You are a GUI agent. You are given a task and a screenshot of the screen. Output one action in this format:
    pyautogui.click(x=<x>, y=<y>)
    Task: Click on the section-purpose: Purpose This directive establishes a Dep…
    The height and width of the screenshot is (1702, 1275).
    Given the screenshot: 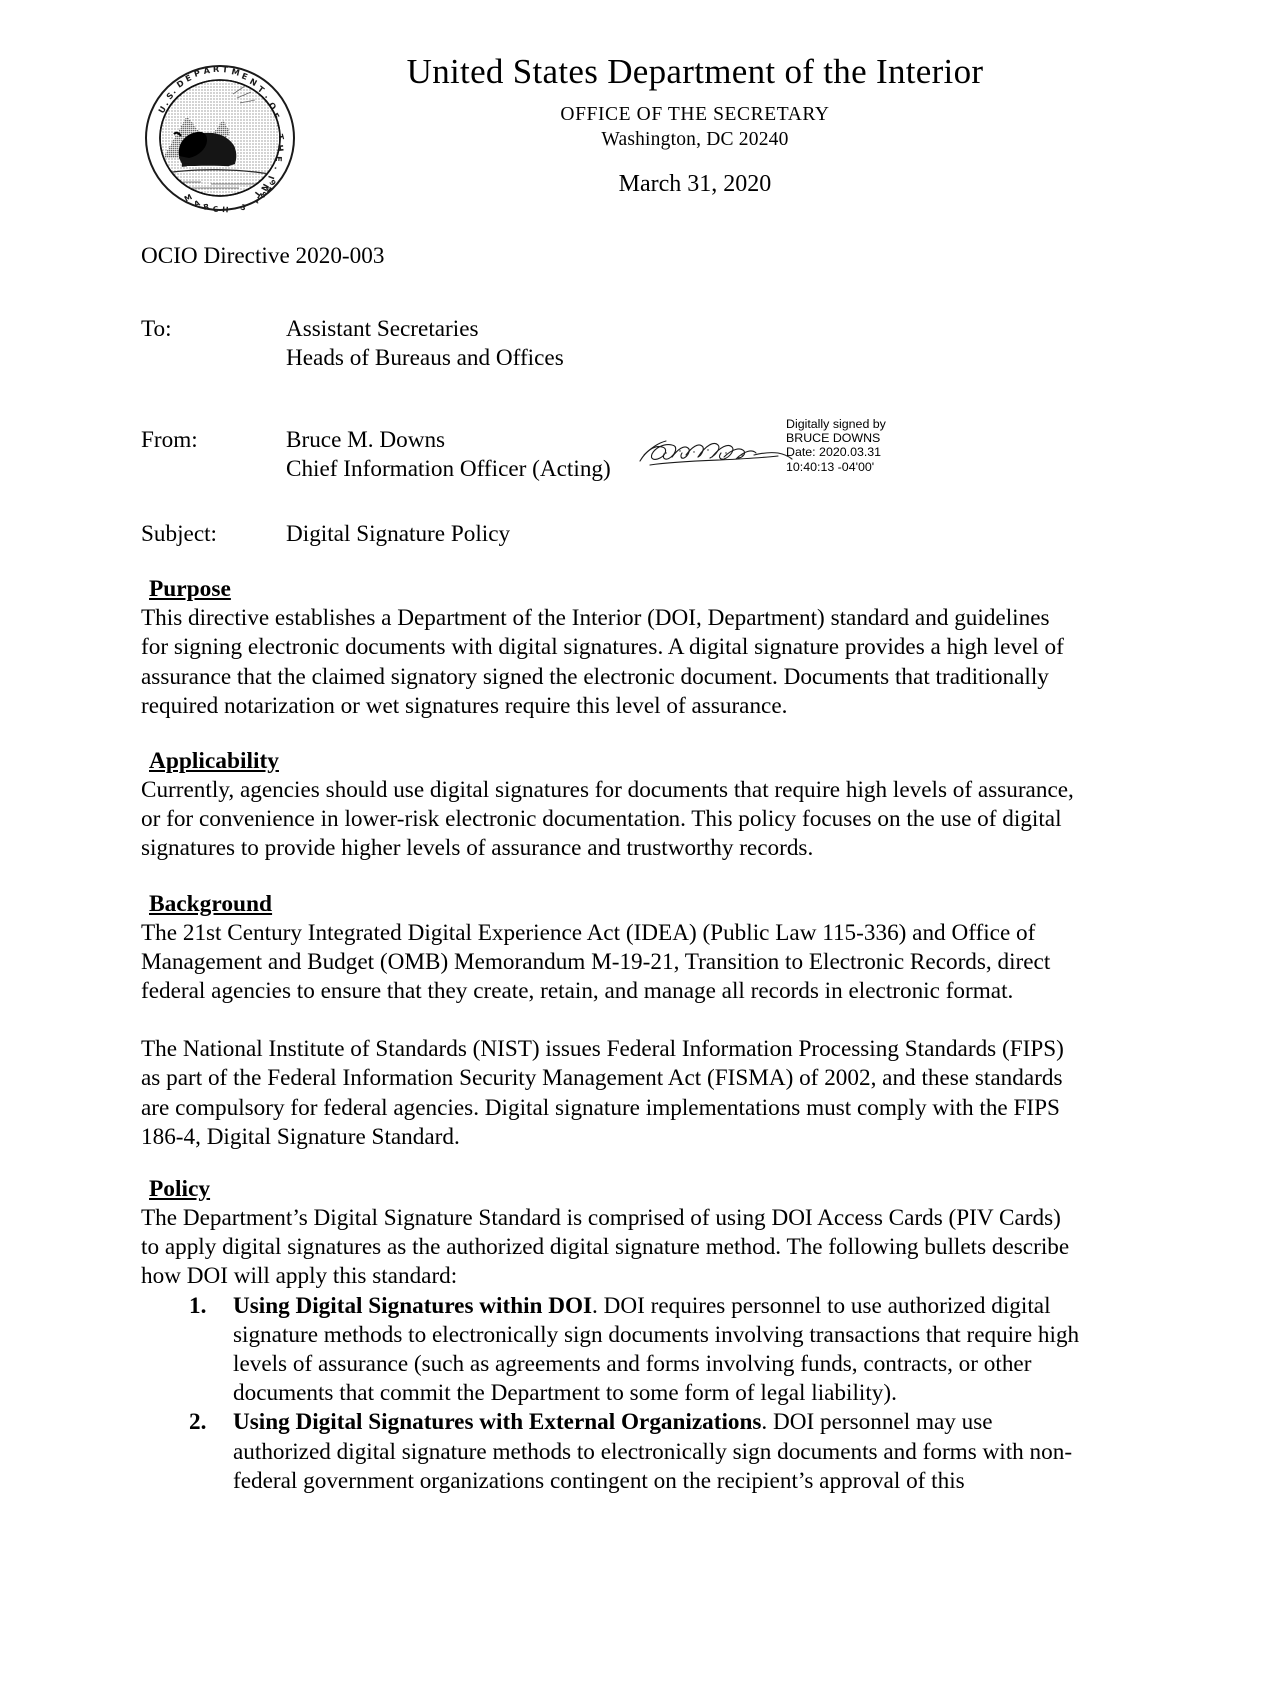 What is the action you would take?
    pyautogui.click(x=611, y=647)
    